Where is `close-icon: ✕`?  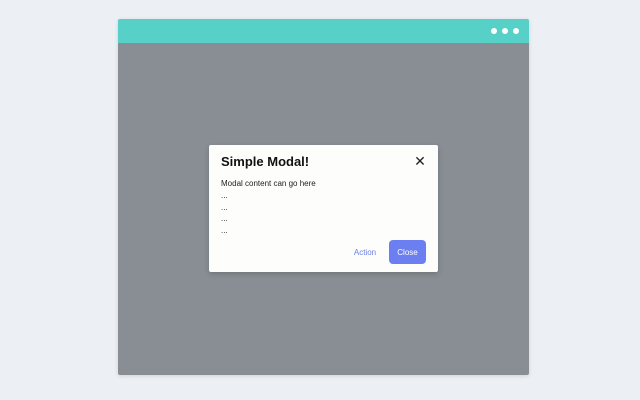
close-icon: ✕ is located at coordinates (420, 161).